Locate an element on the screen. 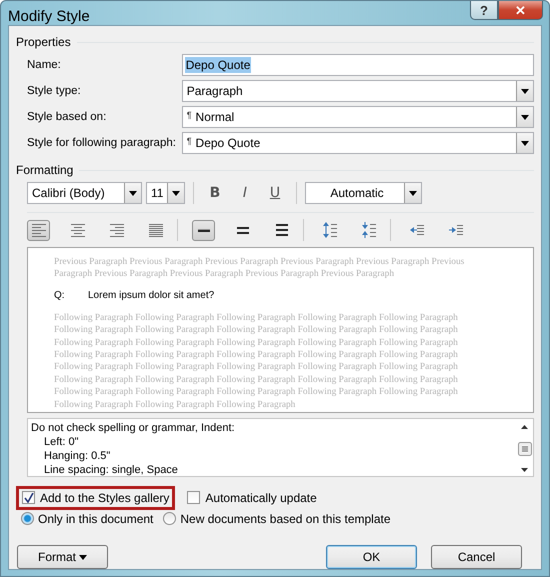  name-field: Depo Quote is located at coordinates (358, 65).